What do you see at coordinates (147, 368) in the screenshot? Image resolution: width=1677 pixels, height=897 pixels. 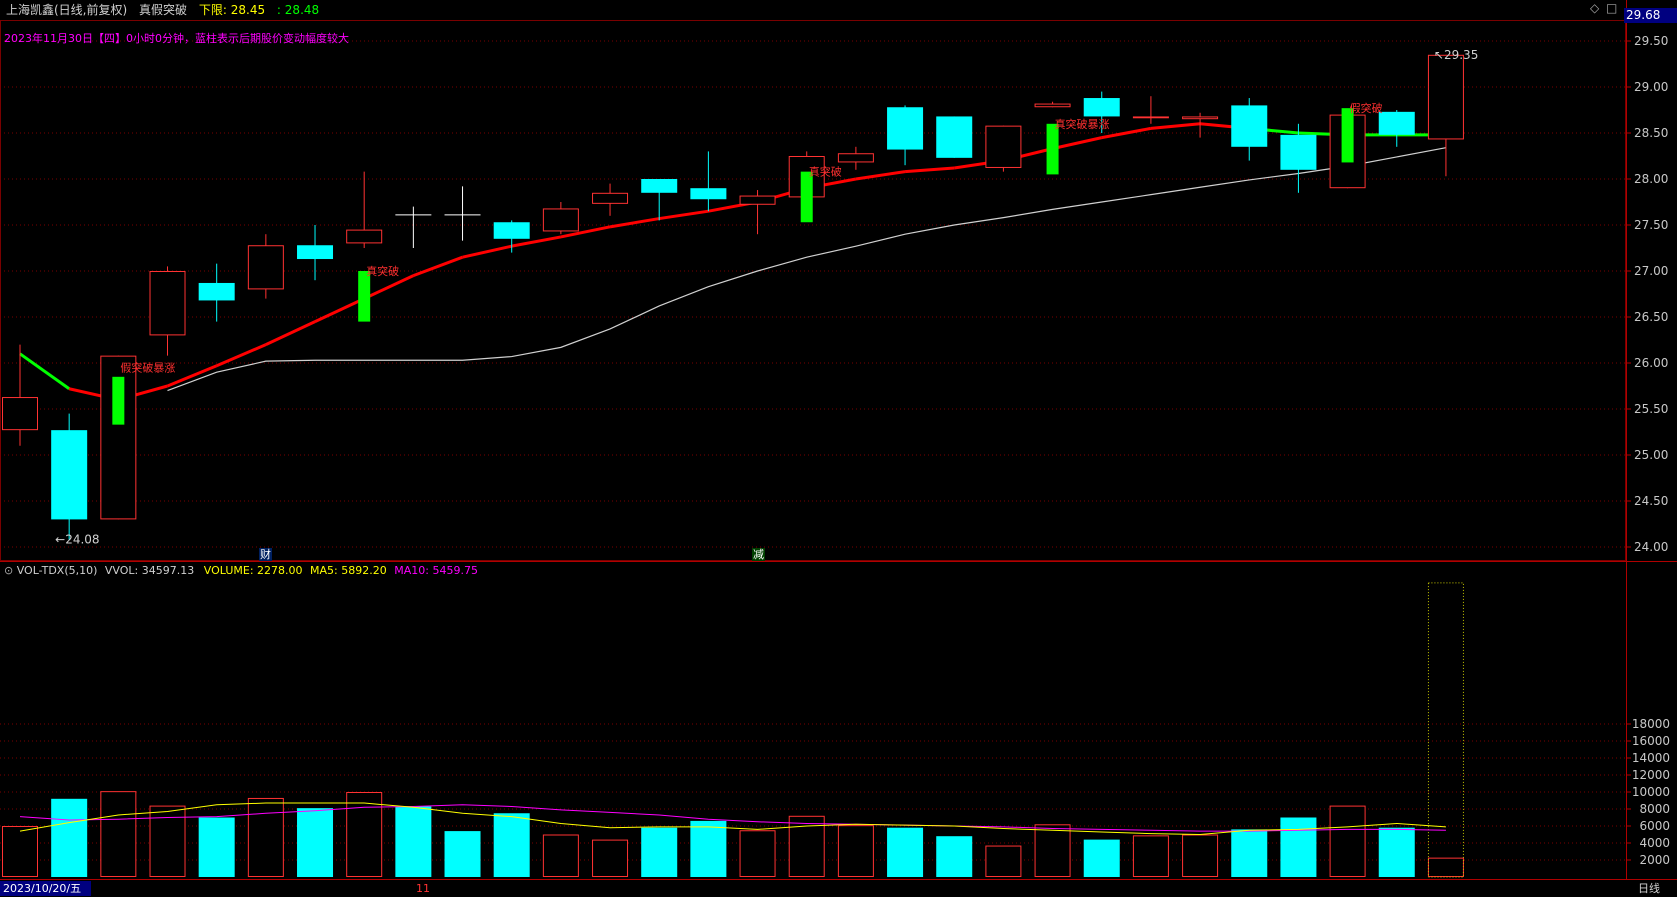 I see `signal-label: 假突破暴涨` at bounding box center [147, 368].